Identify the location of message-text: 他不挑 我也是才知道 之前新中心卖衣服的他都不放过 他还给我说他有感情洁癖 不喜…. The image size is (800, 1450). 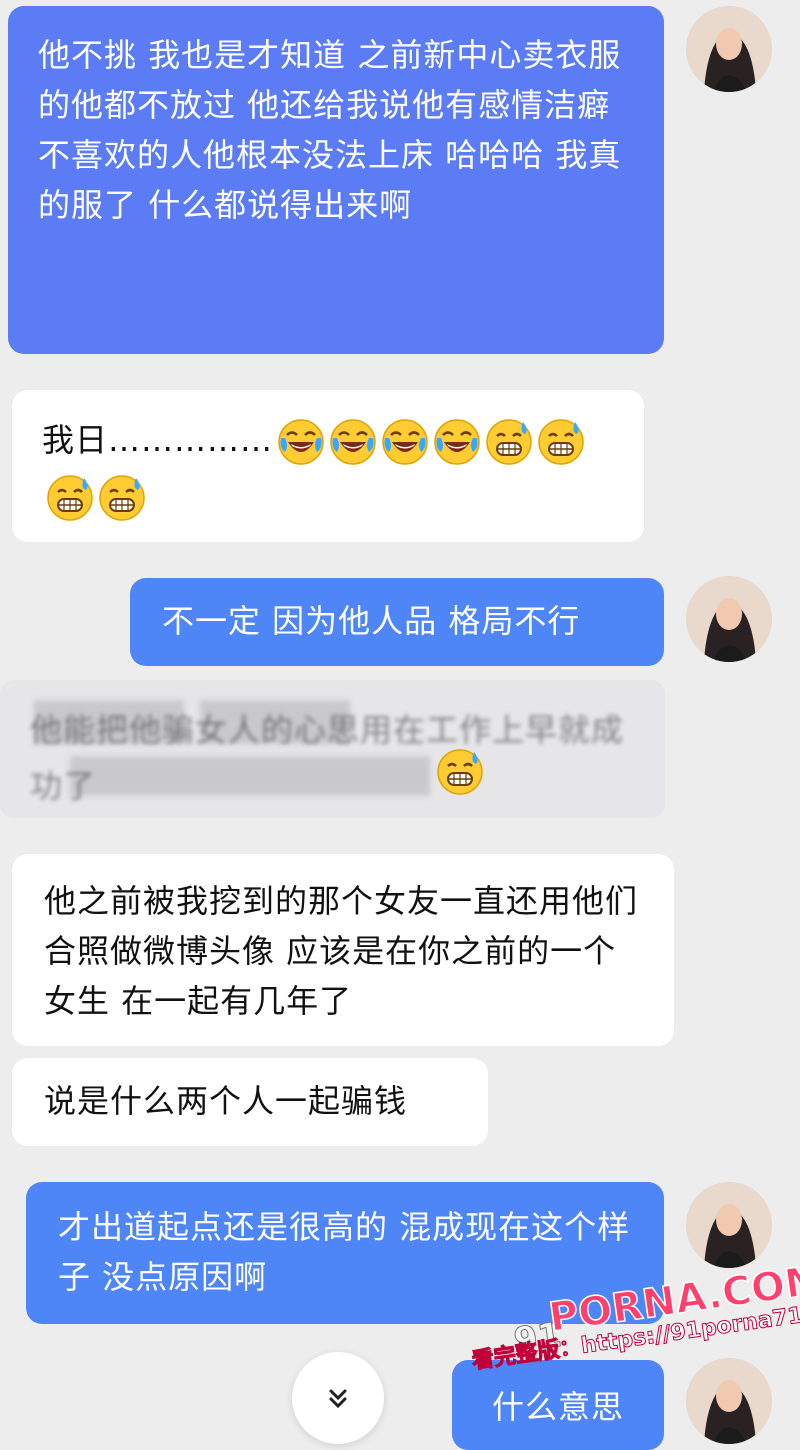
(330, 130).